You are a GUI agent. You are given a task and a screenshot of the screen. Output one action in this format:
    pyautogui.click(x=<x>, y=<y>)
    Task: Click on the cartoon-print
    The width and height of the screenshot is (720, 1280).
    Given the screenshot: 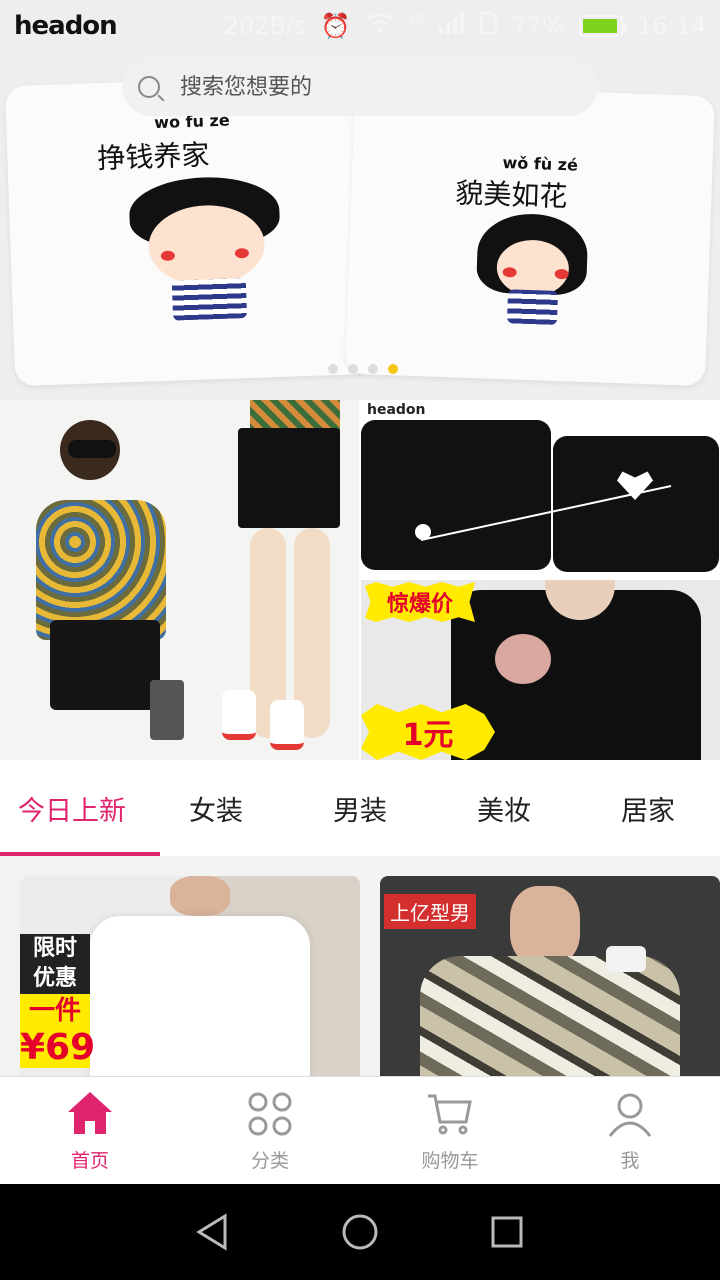 What is the action you would take?
    pyautogui.click(x=523, y=659)
    